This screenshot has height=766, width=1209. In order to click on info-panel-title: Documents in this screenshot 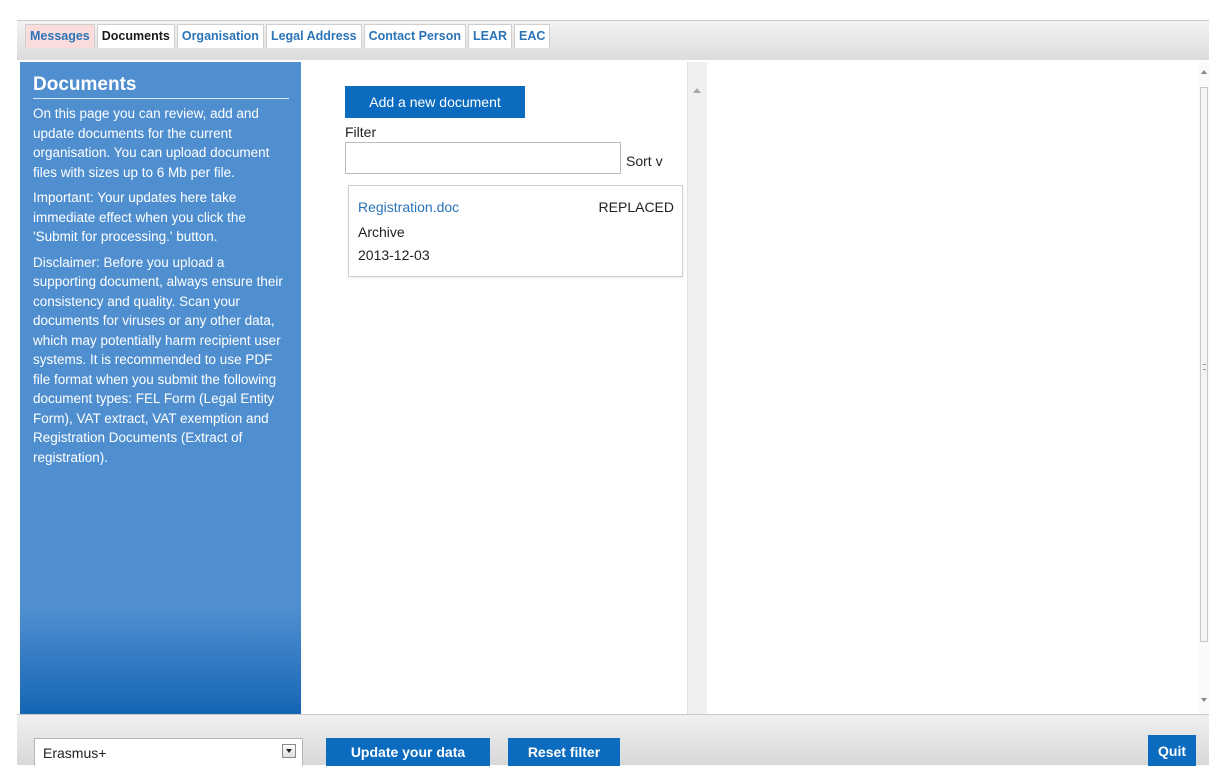, I will do `click(161, 86)`.